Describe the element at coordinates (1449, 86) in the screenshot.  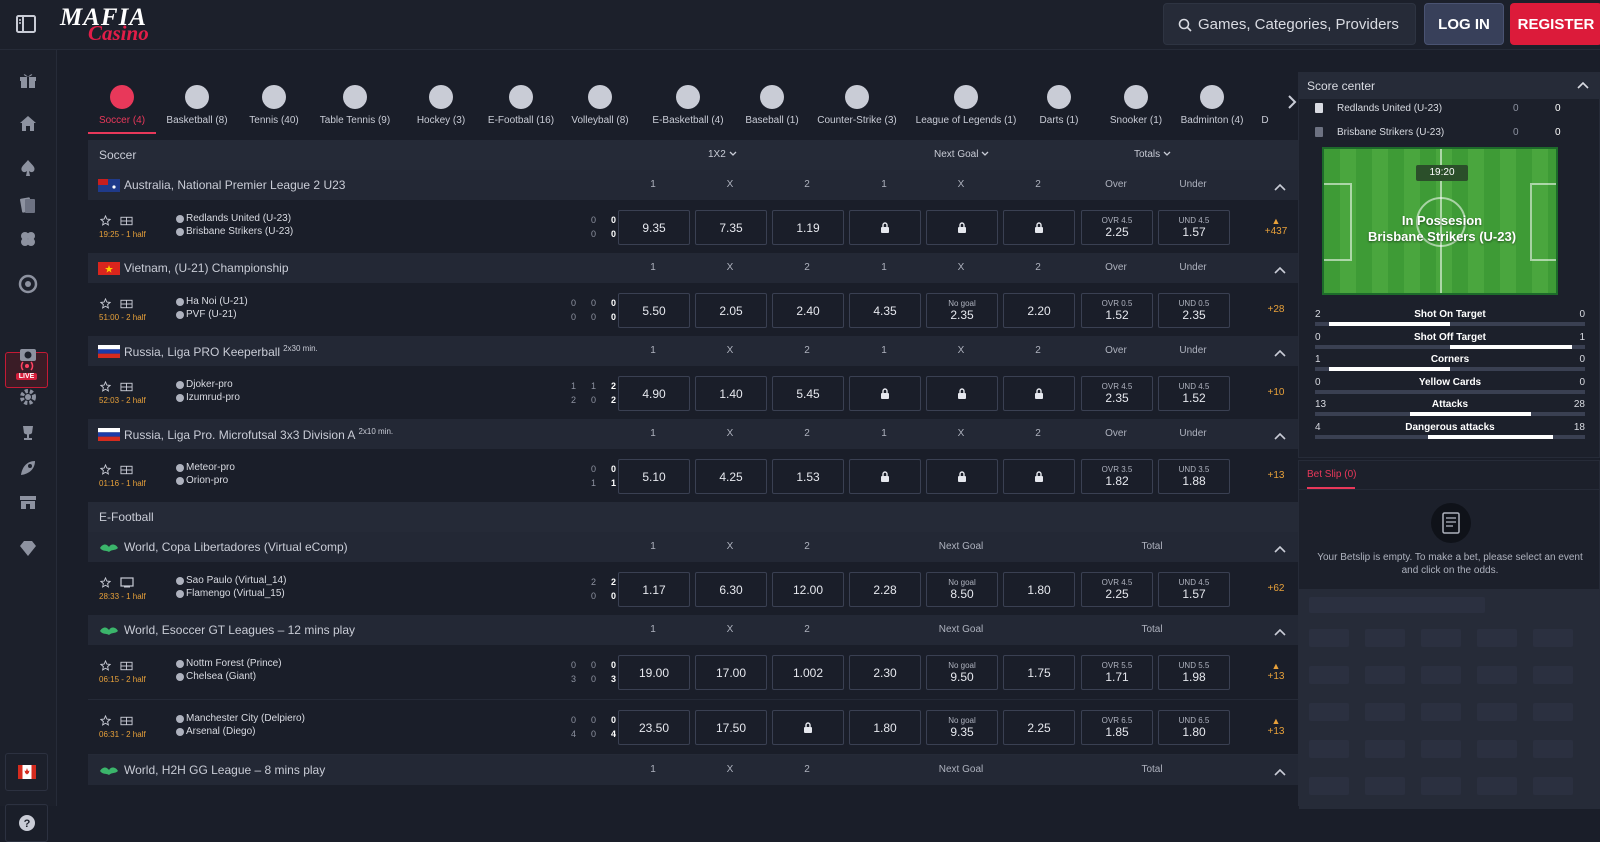
I see `score-center-header: Score center` at that location.